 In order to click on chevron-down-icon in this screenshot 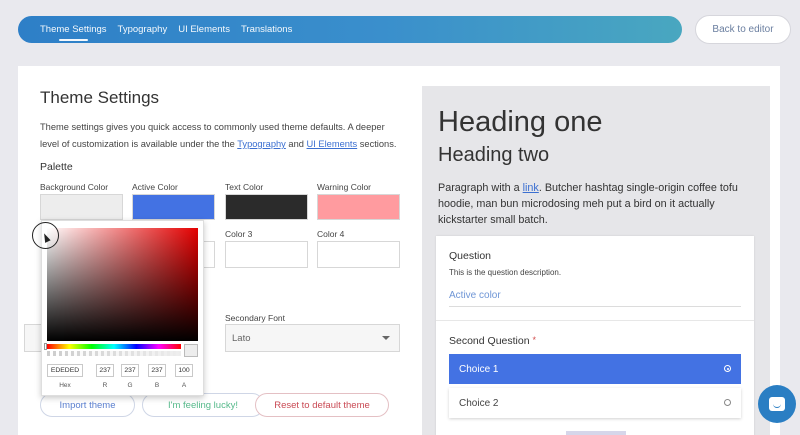, I will do `click(386, 338)`.